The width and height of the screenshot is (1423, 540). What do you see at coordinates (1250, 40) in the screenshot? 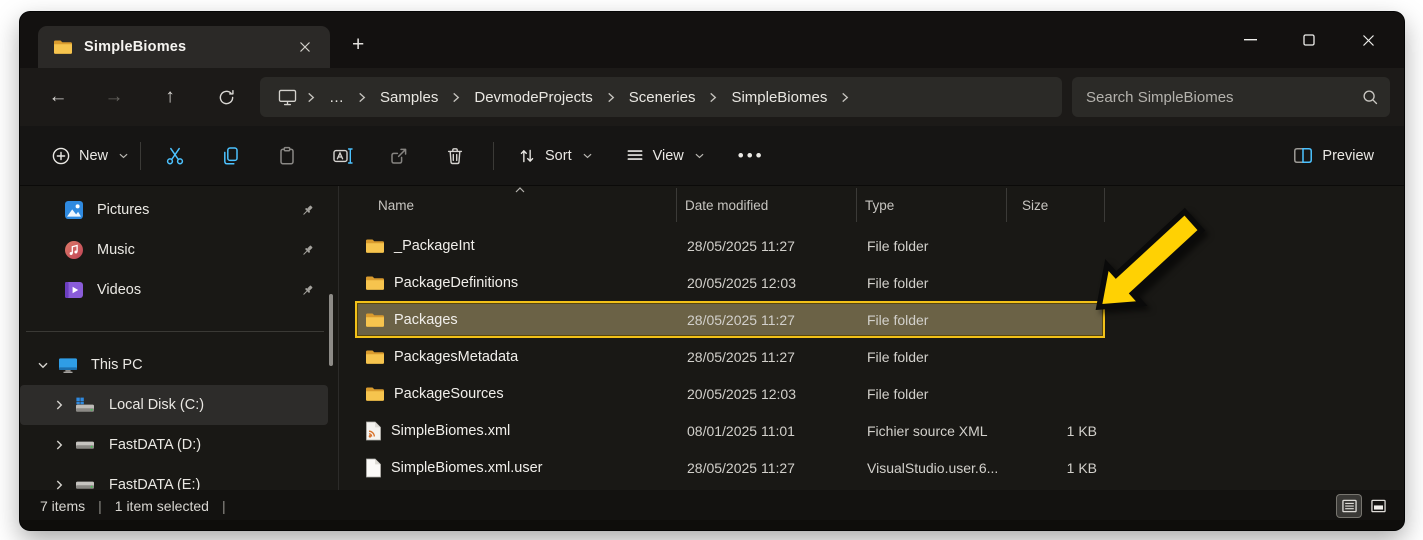
I see `minimize-icon` at bounding box center [1250, 40].